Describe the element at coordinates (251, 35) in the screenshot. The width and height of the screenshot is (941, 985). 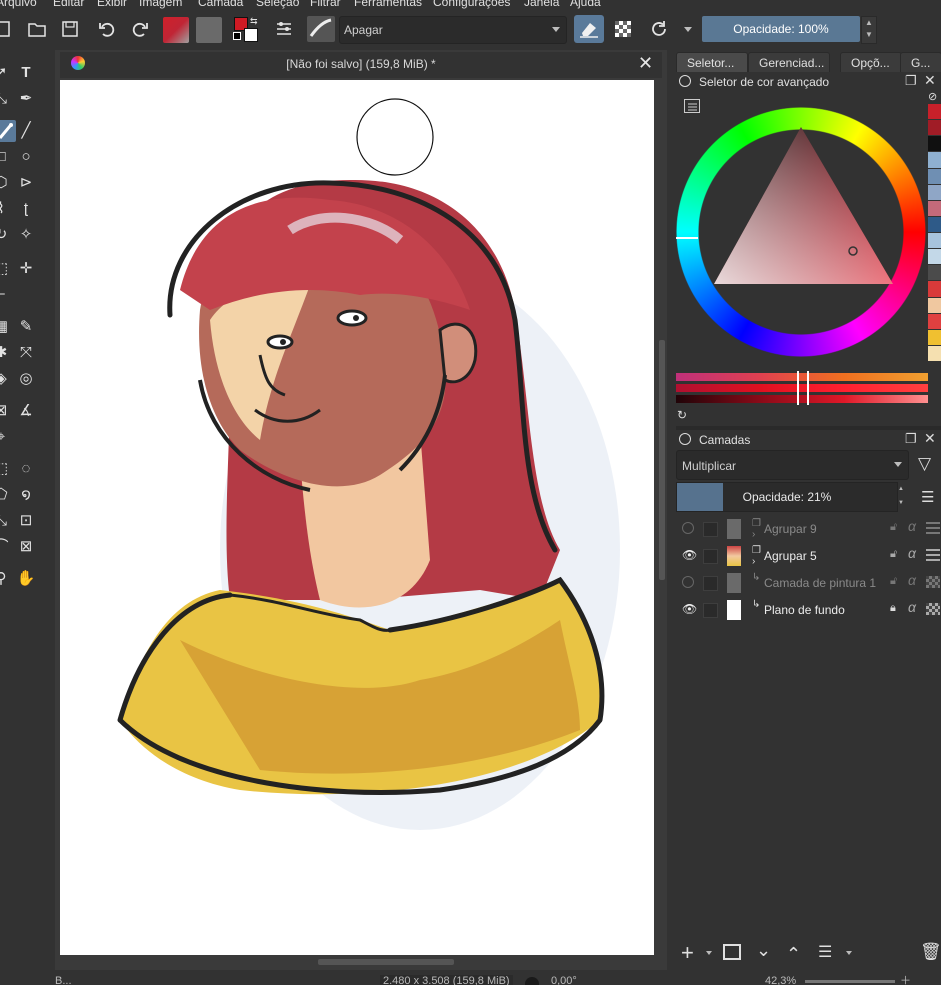
I see `background-color-swatch` at that location.